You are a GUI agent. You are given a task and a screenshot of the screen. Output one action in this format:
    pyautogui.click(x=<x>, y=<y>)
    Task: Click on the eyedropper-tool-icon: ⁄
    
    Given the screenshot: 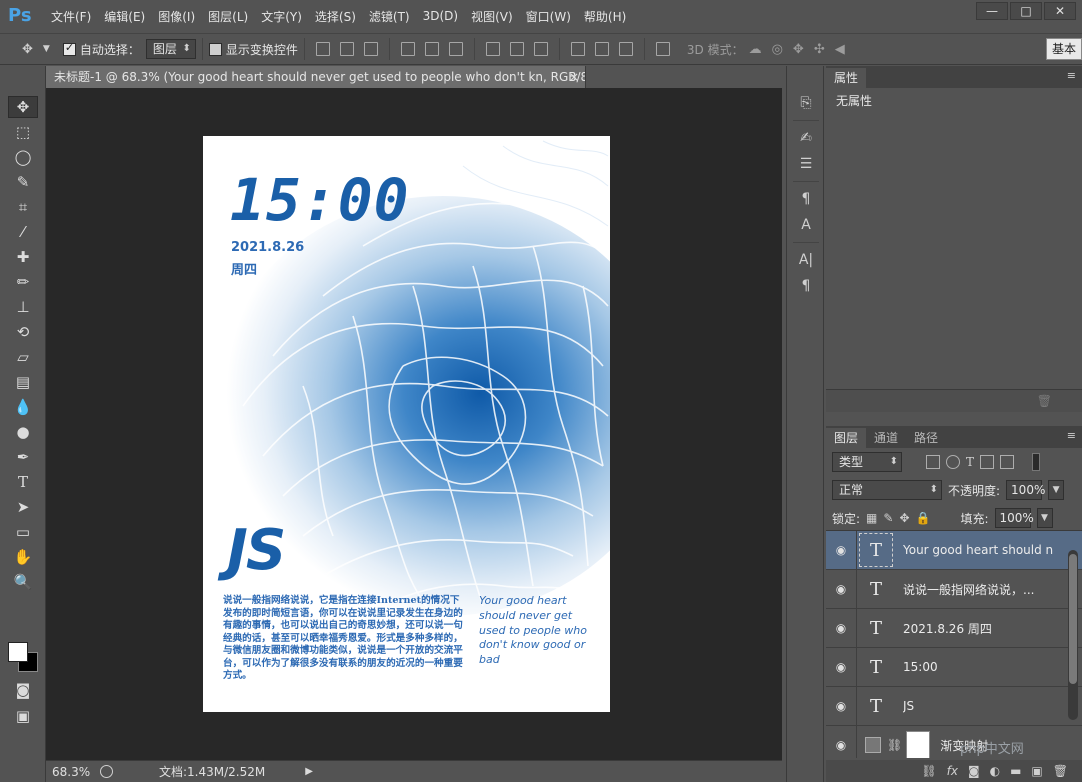 What is the action you would take?
    pyautogui.click(x=23, y=232)
    